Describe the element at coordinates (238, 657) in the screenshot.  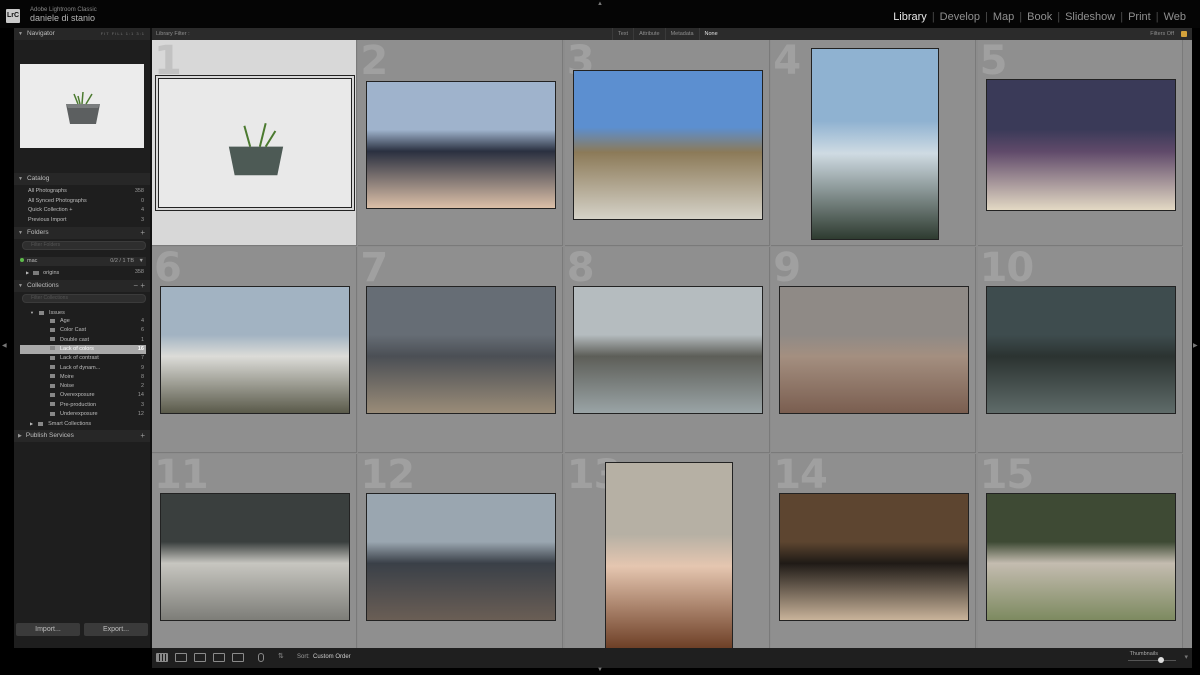
I see `people-view-icon` at that location.